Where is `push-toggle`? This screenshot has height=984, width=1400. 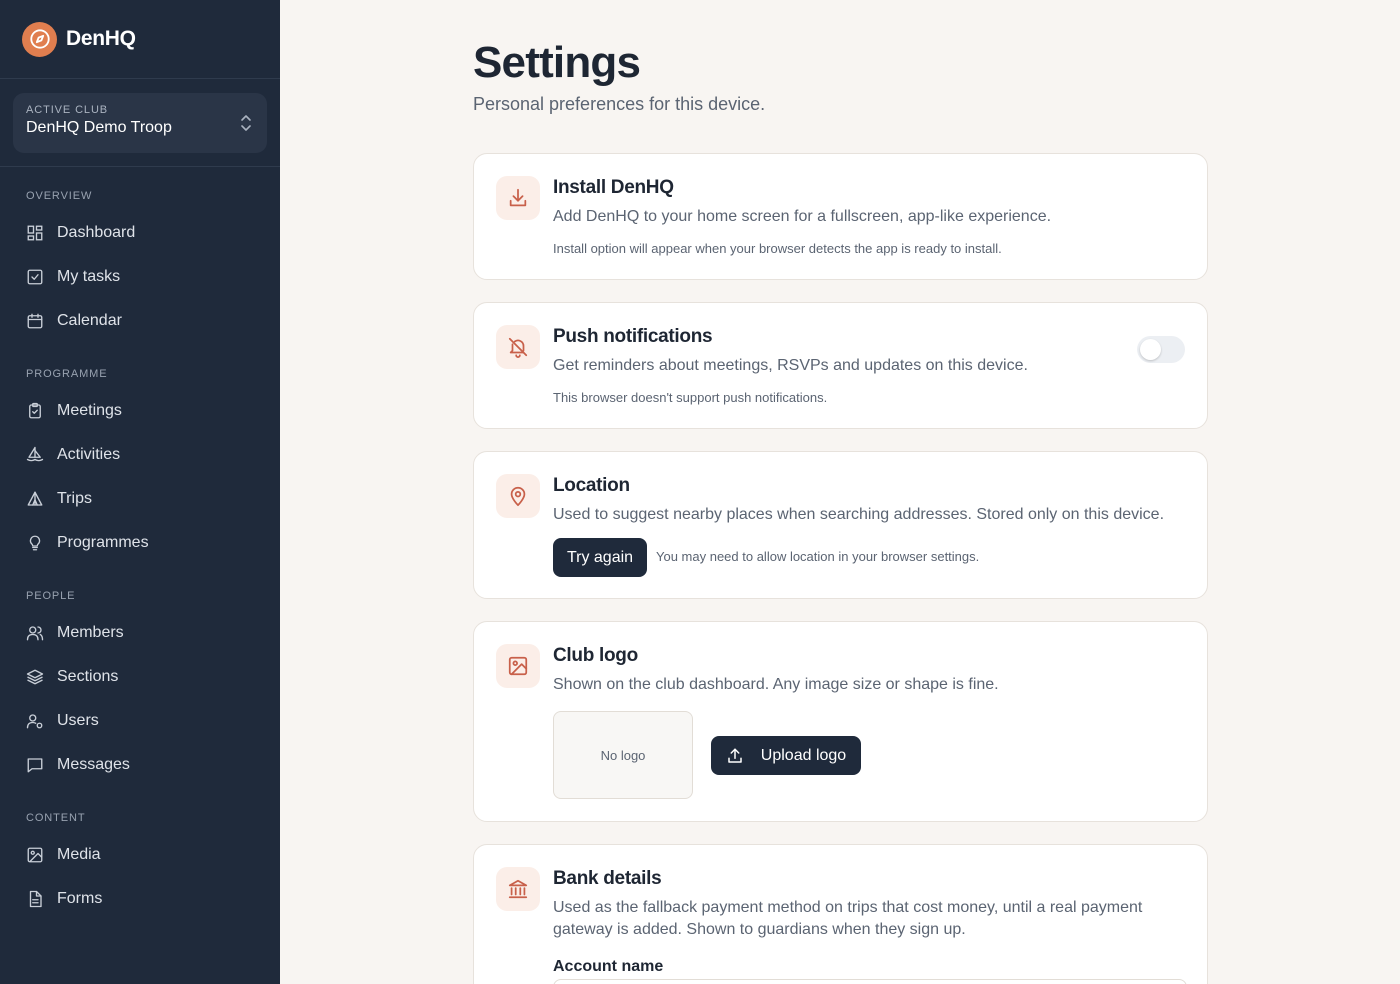
push-toggle is located at coordinates (1161, 349).